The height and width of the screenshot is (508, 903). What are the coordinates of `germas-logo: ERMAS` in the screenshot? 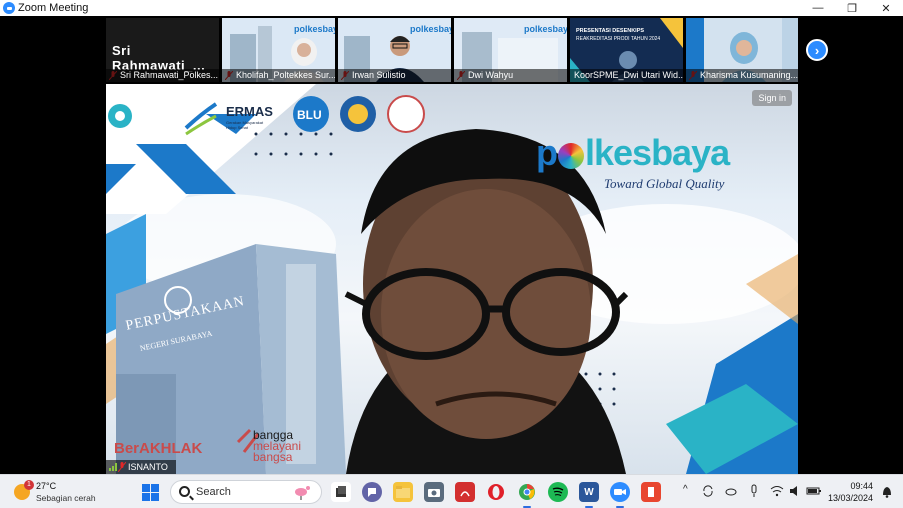 It's located at (249, 111).